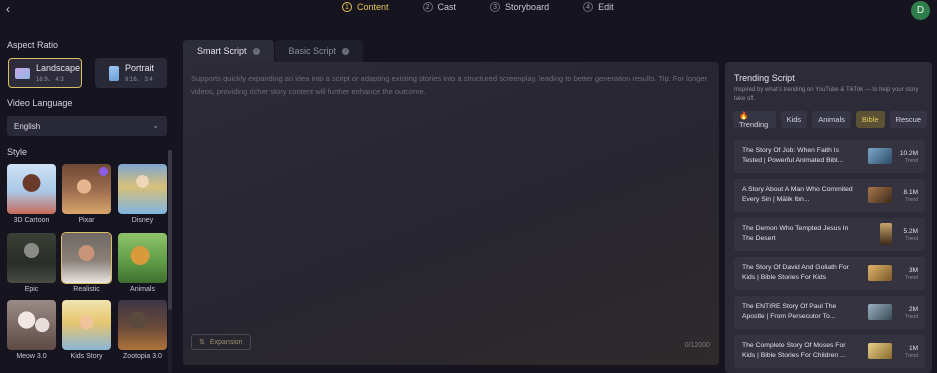  Describe the element at coordinates (31, 356) in the screenshot. I see `style-label: Meow 3.0` at that location.